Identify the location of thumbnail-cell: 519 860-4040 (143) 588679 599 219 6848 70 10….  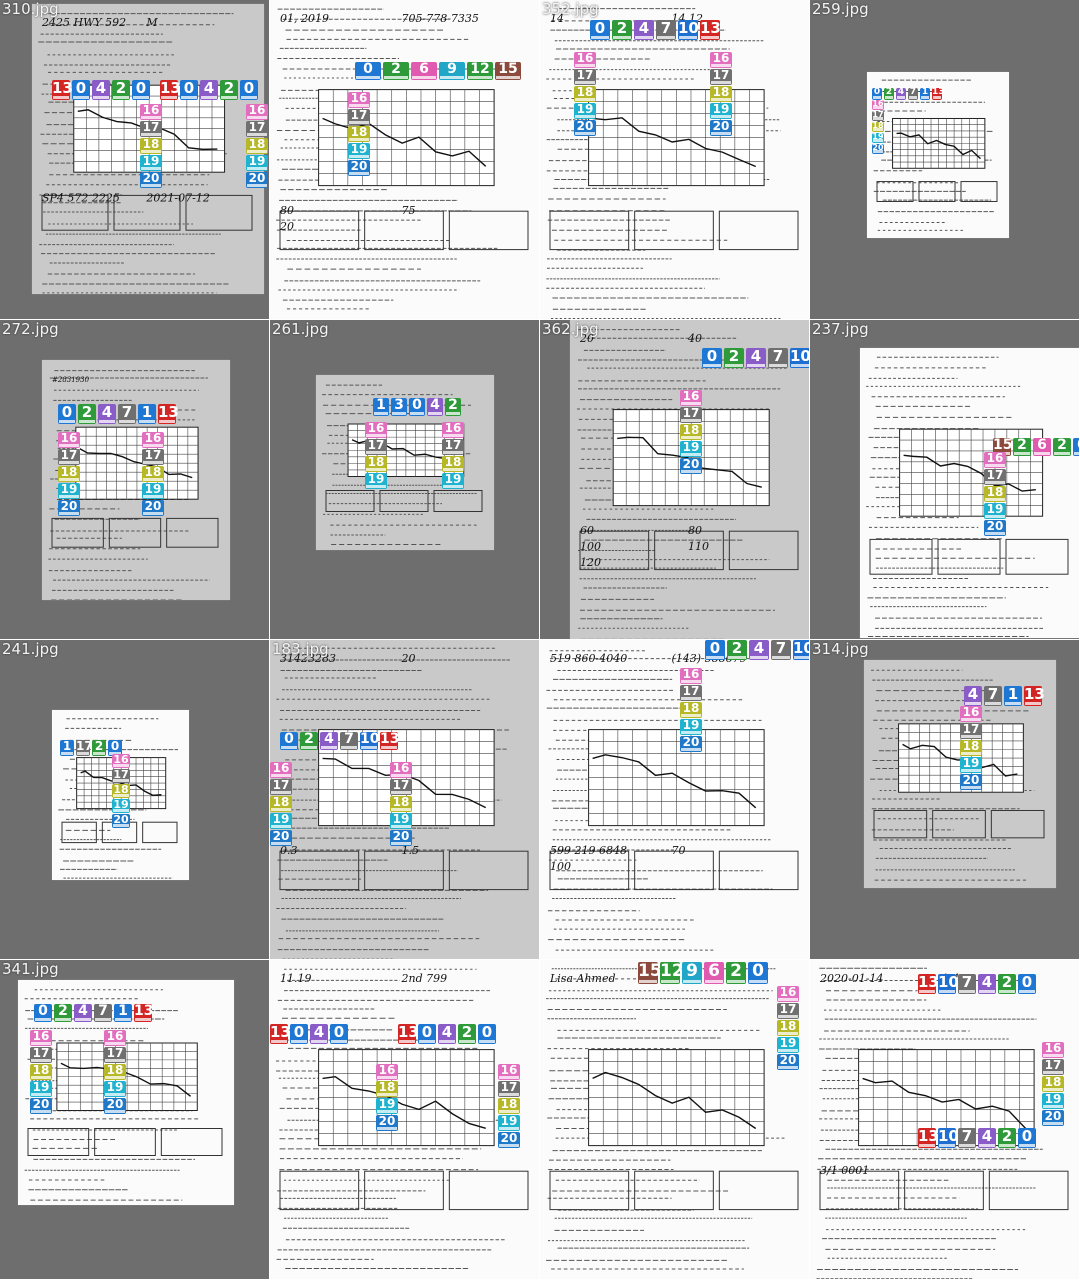
(675, 800).